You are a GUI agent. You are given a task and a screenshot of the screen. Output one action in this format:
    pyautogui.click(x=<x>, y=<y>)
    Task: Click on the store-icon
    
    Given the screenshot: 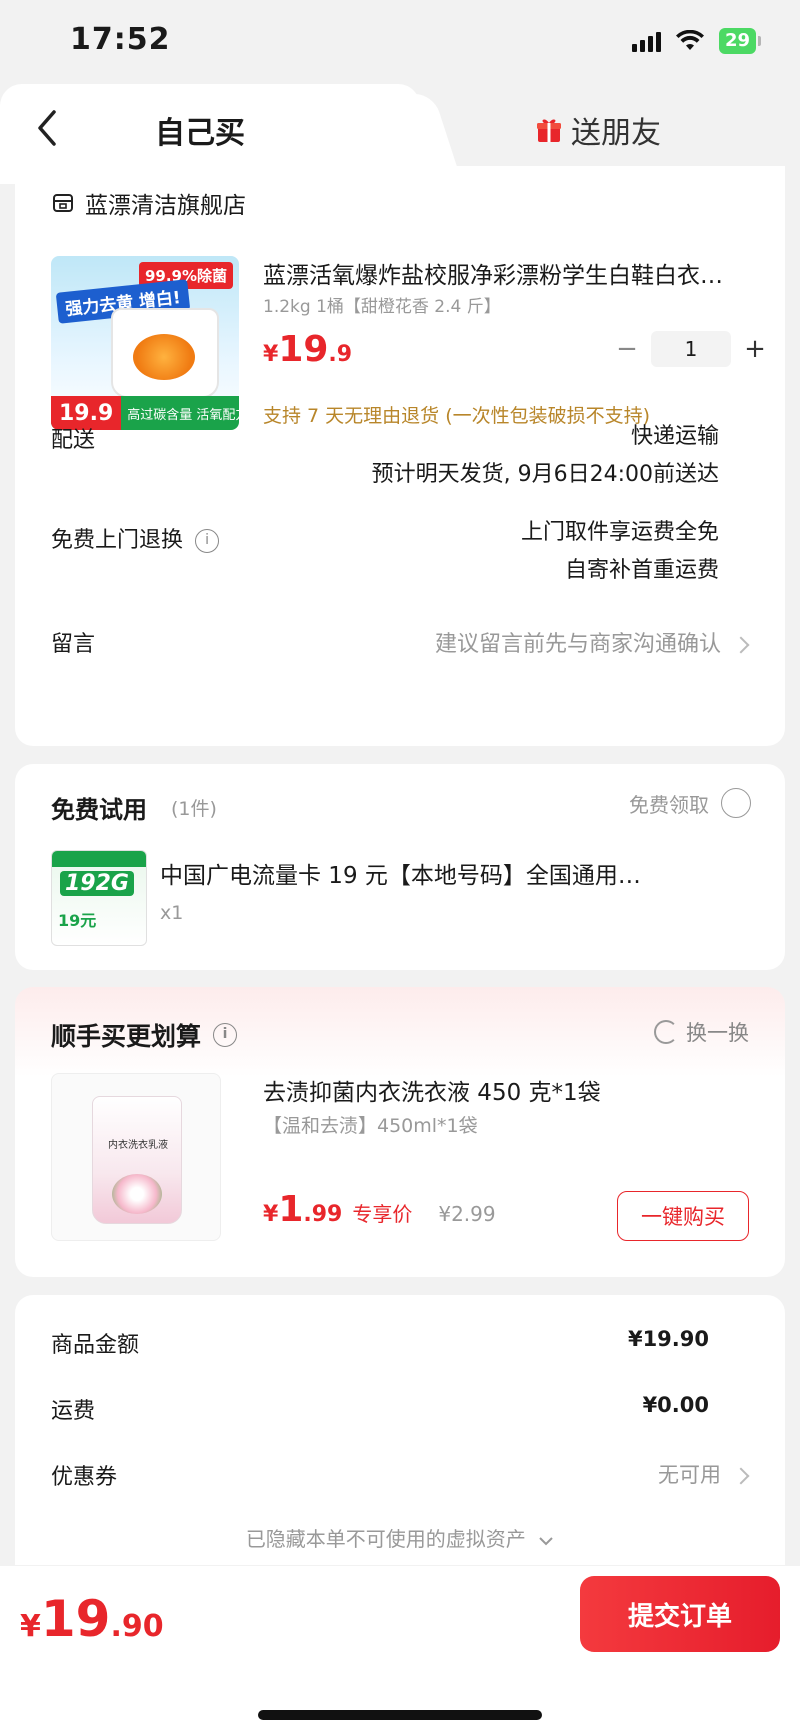 What is the action you would take?
    pyautogui.click(x=63, y=203)
    